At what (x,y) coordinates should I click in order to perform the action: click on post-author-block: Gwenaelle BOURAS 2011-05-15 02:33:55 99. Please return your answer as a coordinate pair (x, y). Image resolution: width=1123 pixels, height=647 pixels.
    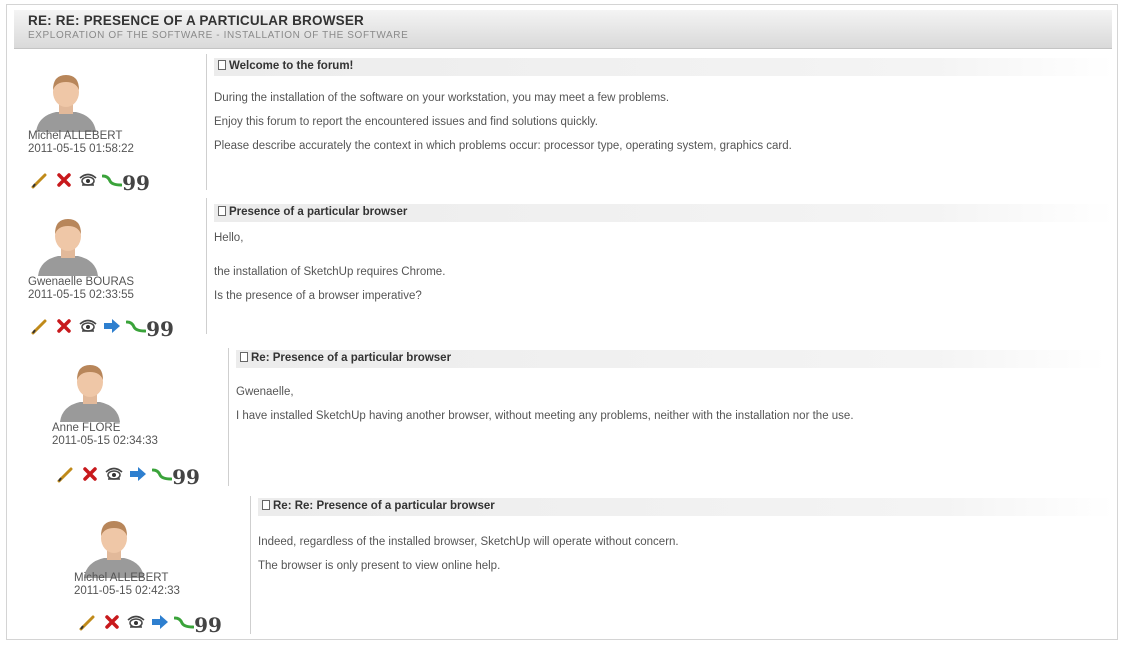
    Looking at the image, I should click on (112, 267).